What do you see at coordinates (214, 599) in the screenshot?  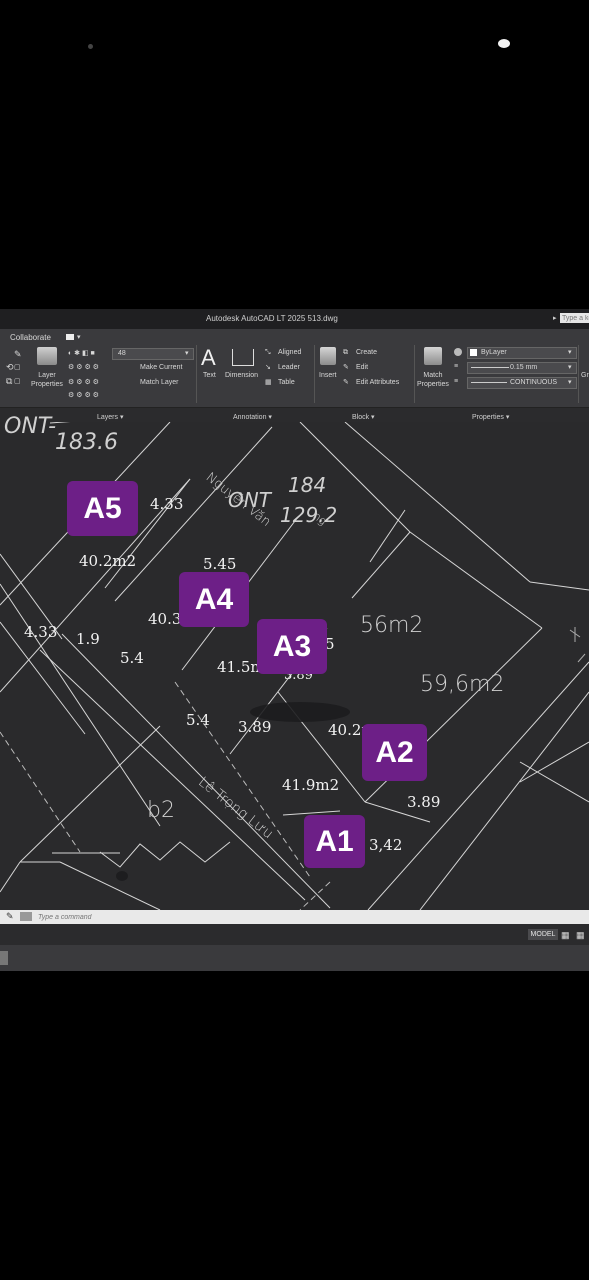 I see `lot-tag-a4: A4` at bounding box center [214, 599].